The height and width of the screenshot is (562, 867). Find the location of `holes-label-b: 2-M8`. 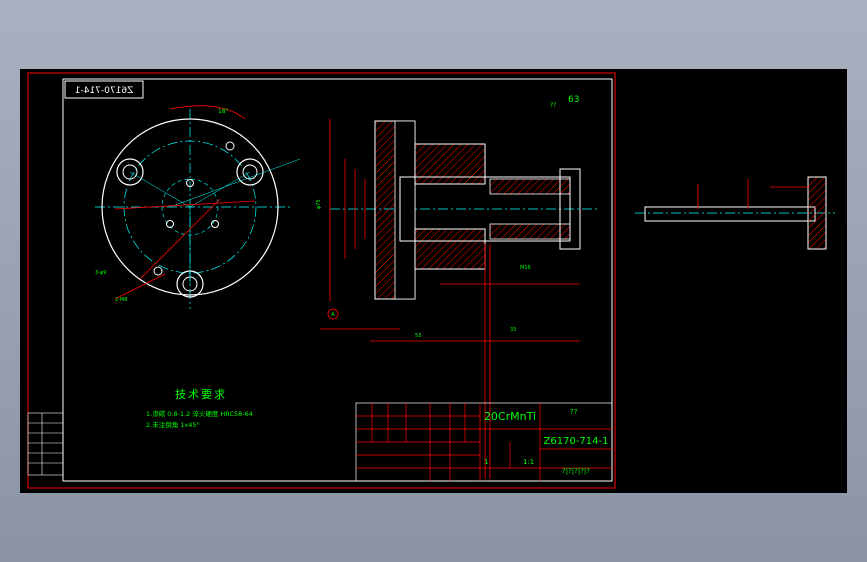

holes-label-b: 2-M8 is located at coordinates (121, 300).